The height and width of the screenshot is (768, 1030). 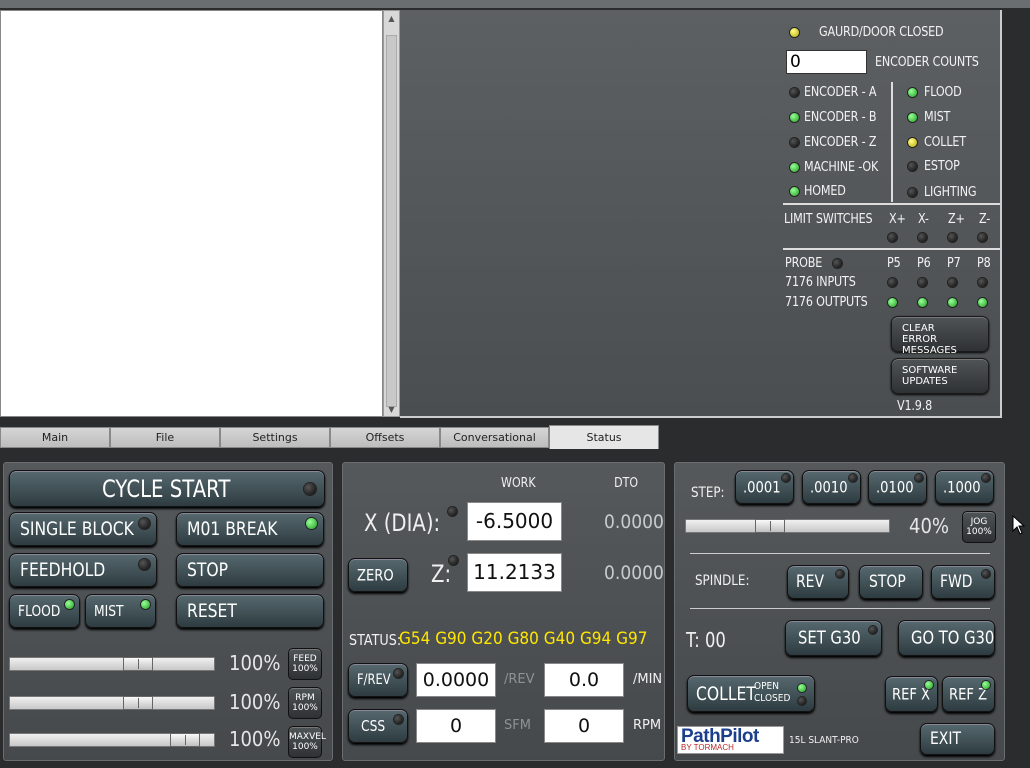 I want to click on jog-reset-button: JOG 100%, so click(x=979, y=527).